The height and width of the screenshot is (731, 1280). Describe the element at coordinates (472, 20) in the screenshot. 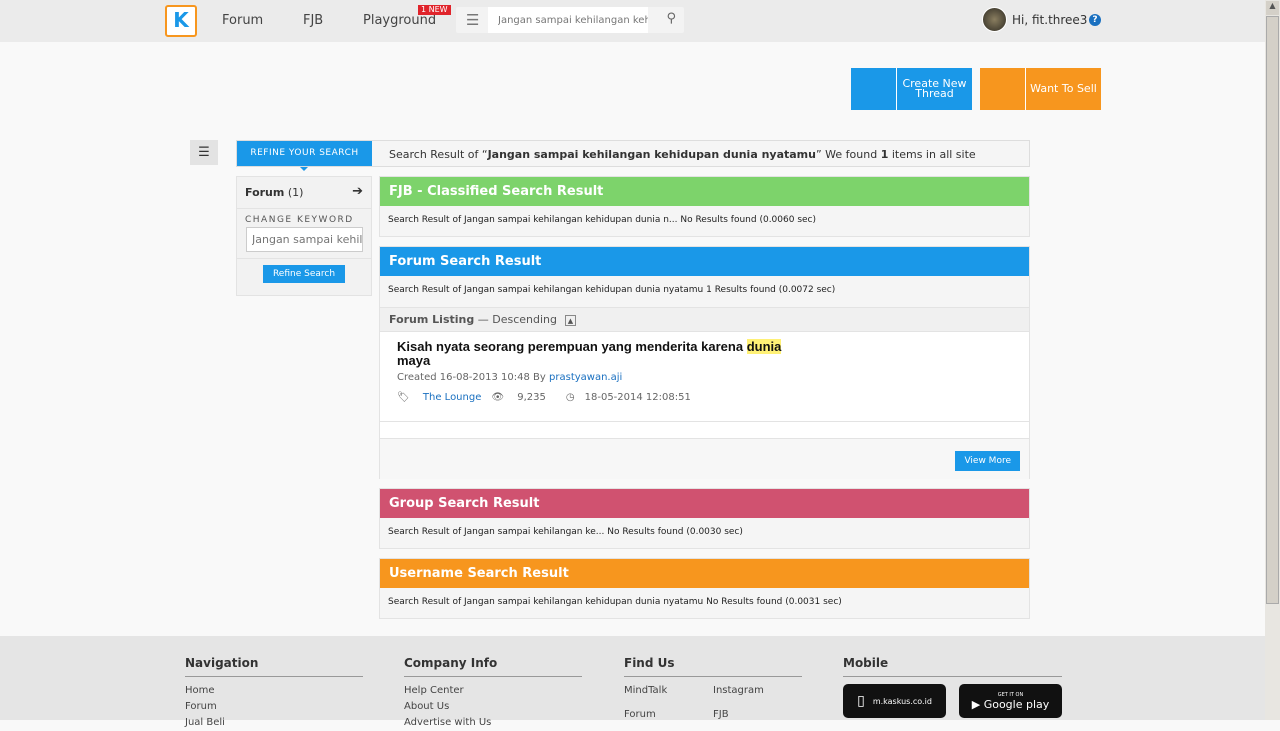

I see `menu-icon: ☰` at that location.